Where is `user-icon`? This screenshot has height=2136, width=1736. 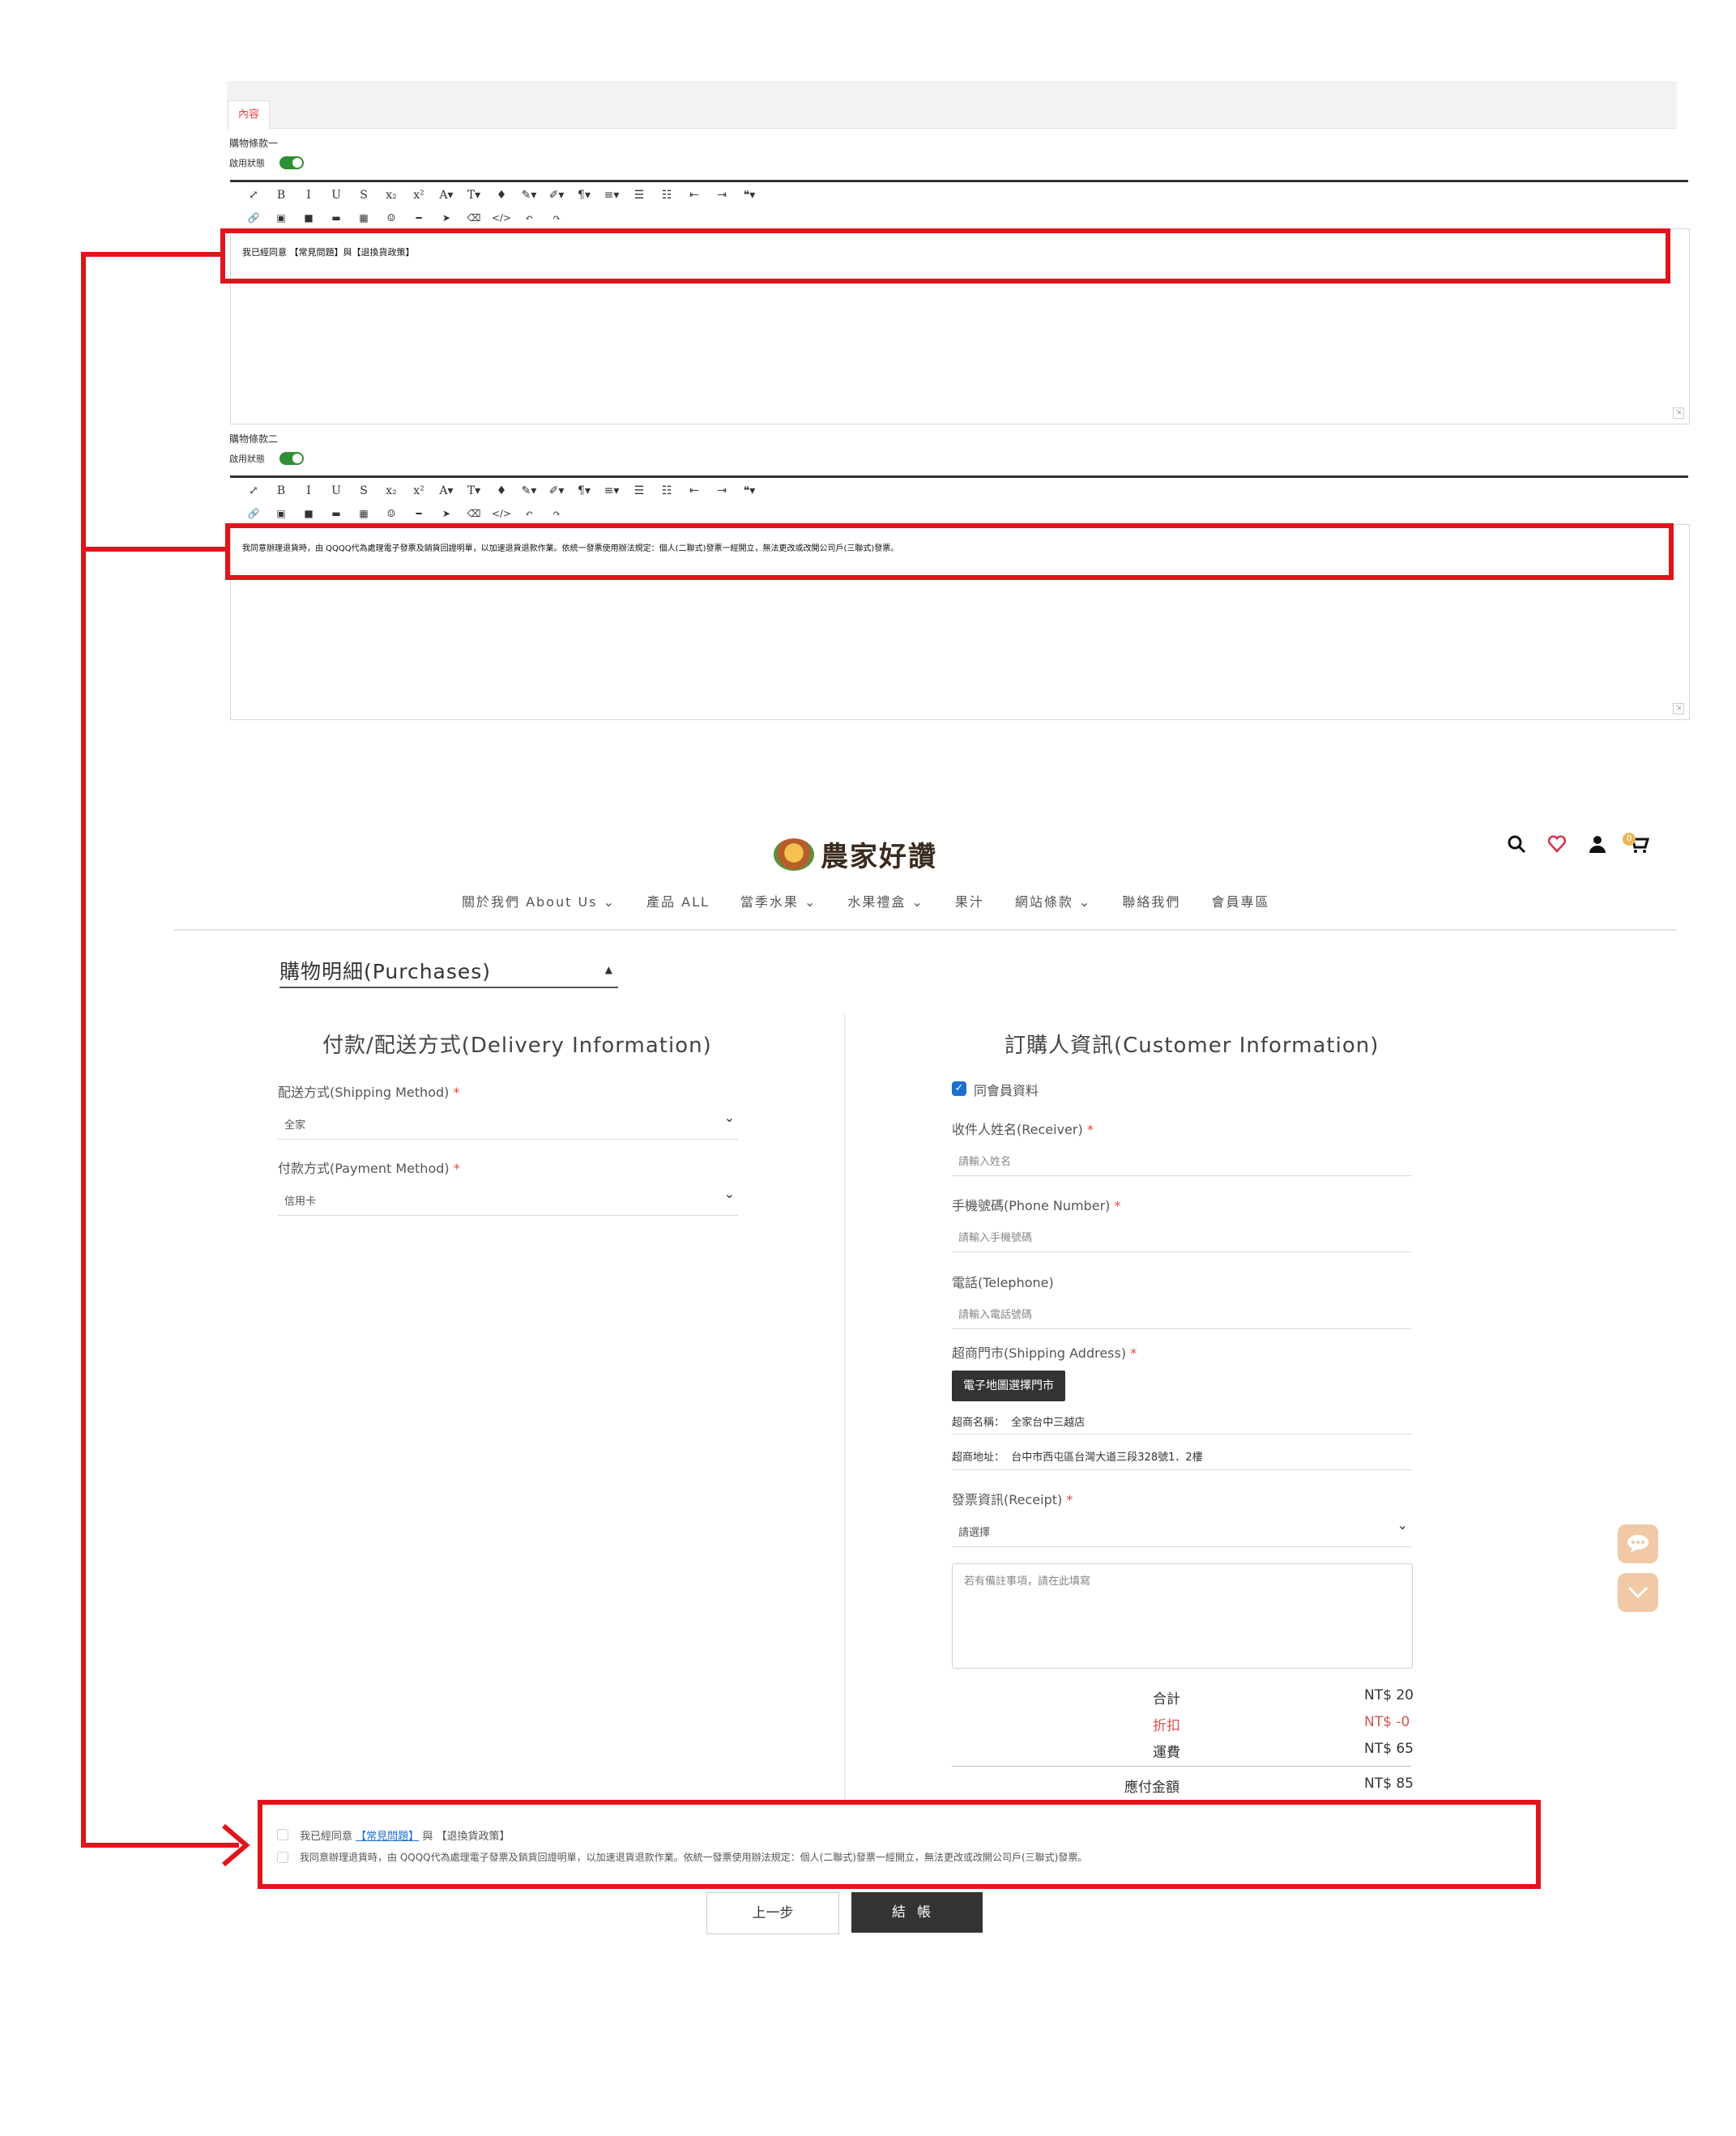
user-icon is located at coordinates (1597, 844).